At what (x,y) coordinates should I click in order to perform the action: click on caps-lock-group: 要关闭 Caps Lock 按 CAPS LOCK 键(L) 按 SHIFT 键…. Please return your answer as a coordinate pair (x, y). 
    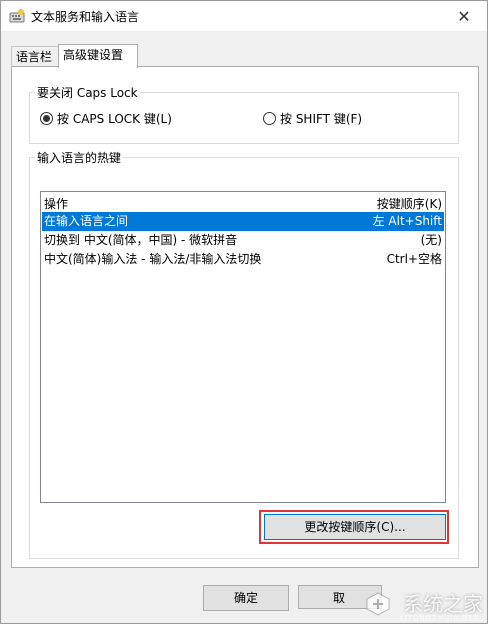
    Looking at the image, I should click on (244, 114).